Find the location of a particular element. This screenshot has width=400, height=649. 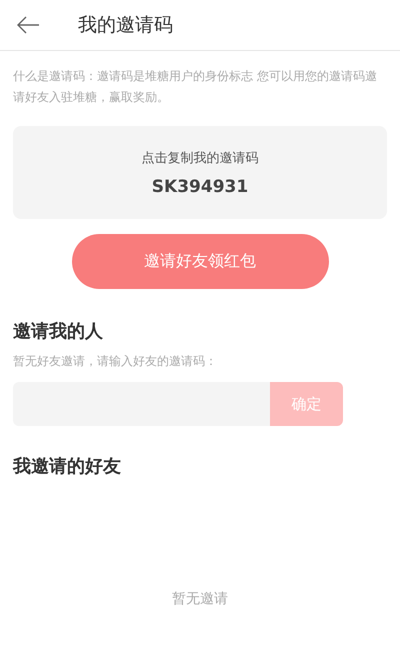

invite-code: SK394931 is located at coordinates (200, 186).